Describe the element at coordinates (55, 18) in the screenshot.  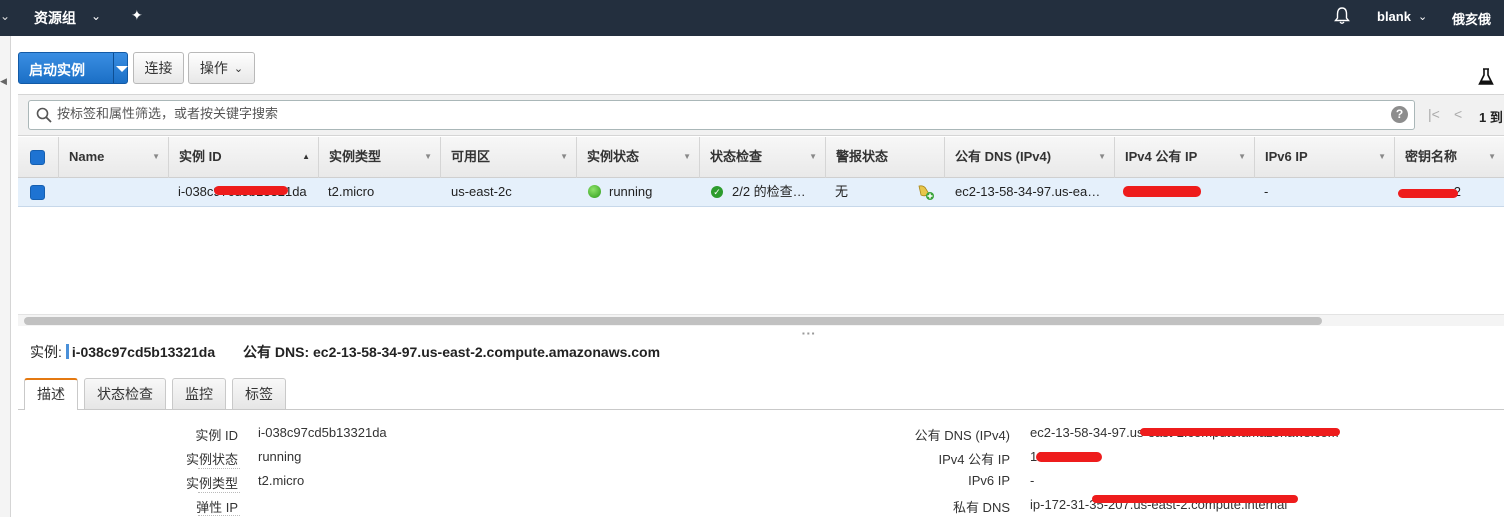
I see `resource-groups-menu: 资源组` at that location.